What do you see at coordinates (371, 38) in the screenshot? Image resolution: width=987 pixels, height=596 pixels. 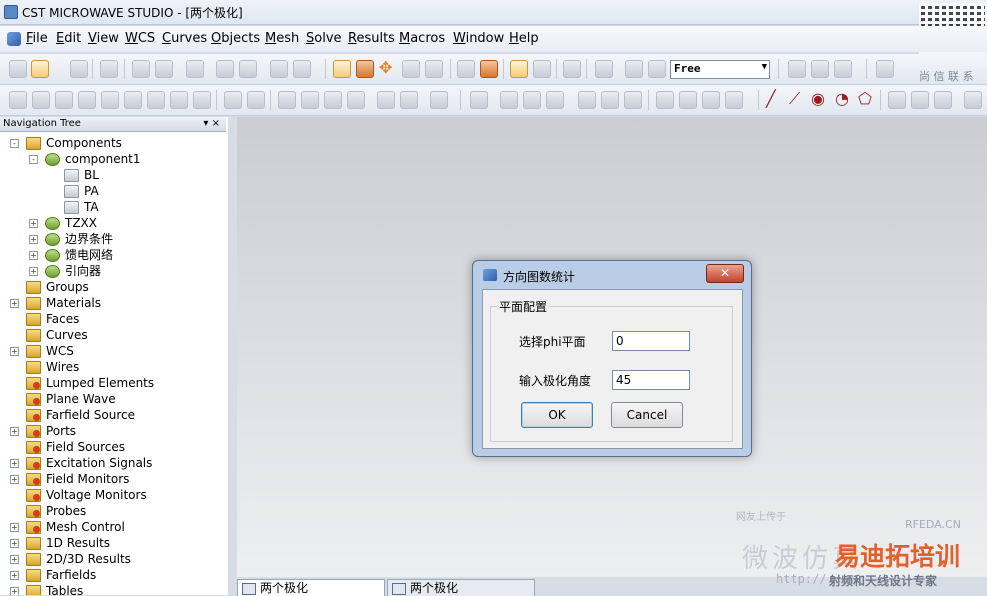 I see `menu-results: Results` at bounding box center [371, 38].